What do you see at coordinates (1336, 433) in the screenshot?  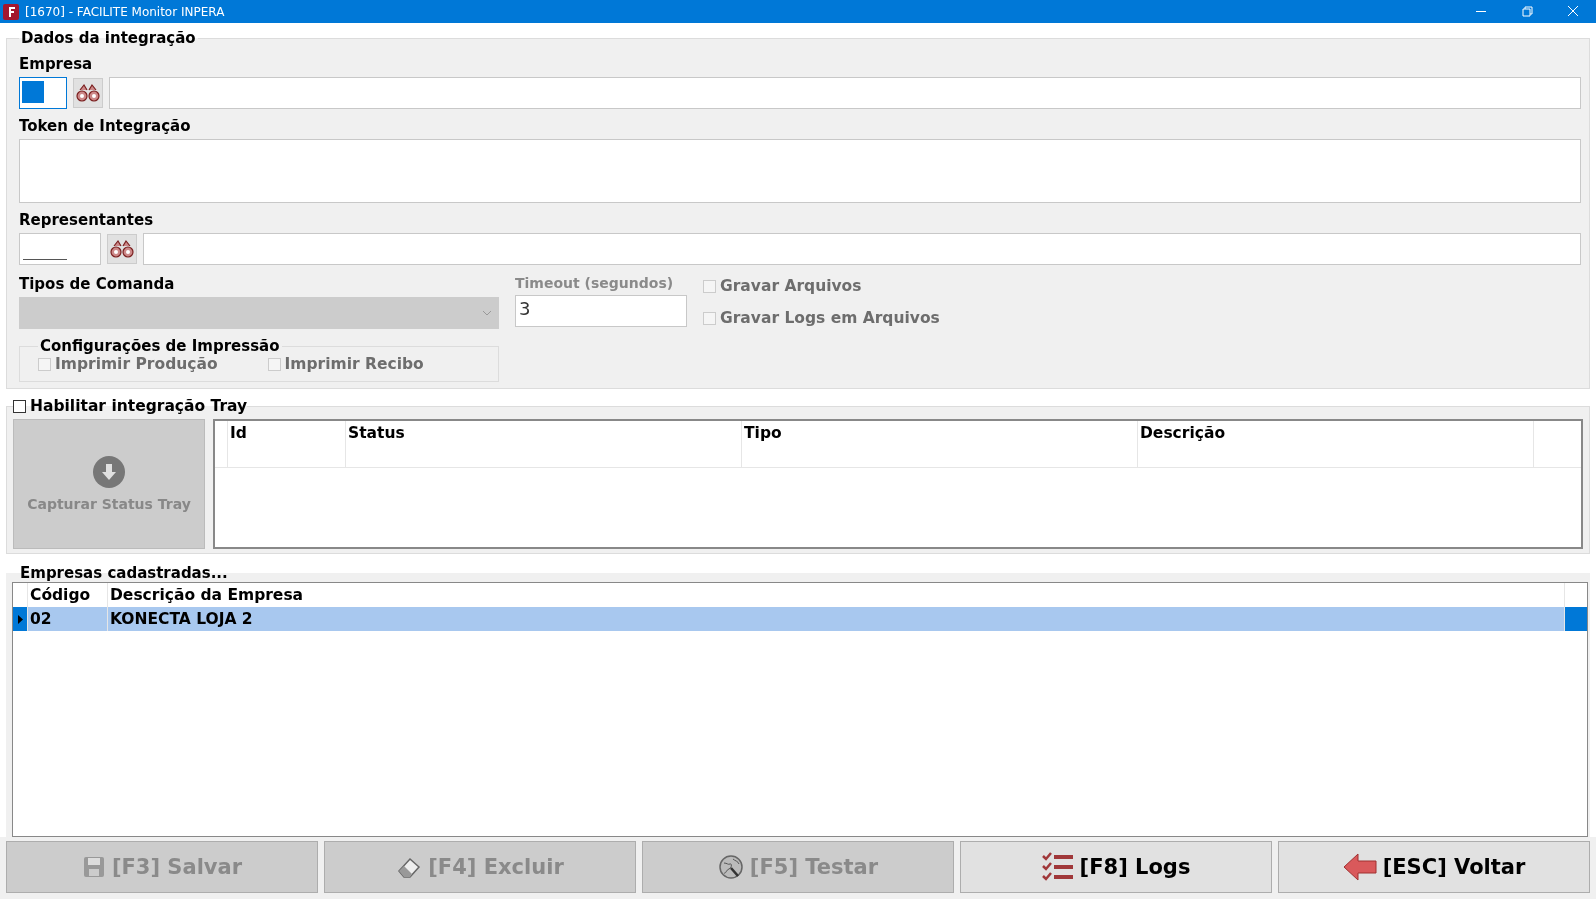 I see `column-header: Descrição` at bounding box center [1336, 433].